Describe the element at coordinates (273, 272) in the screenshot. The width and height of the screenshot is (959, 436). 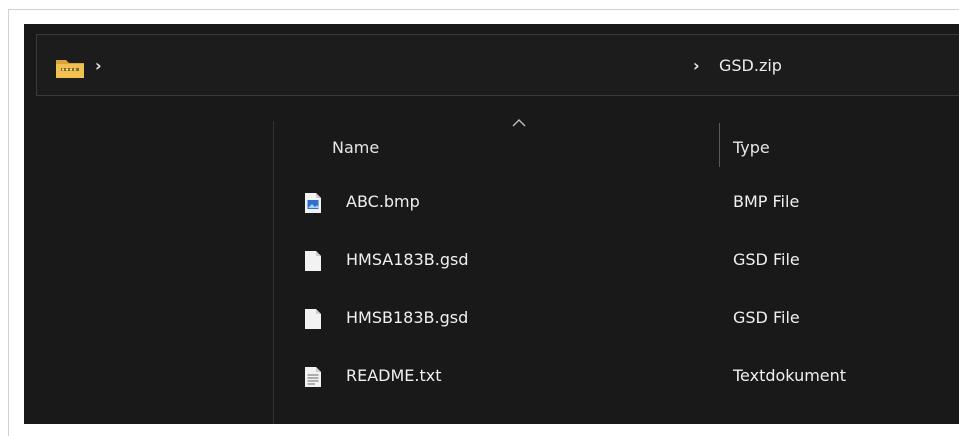
I see `navigation-pane-divider` at that location.